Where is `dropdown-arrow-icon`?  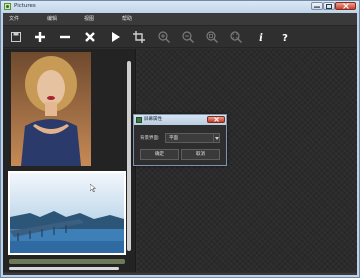 dropdown-arrow-icon is located at coordinates (216, 138).